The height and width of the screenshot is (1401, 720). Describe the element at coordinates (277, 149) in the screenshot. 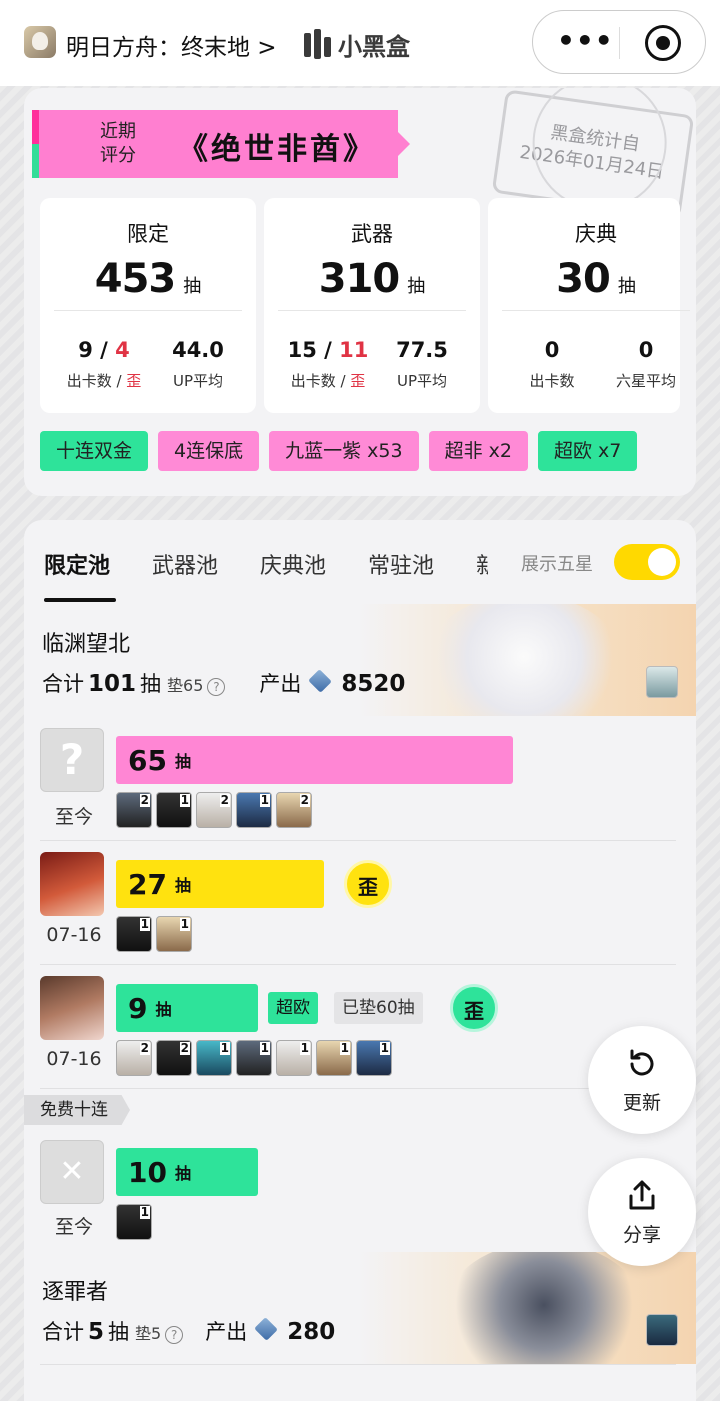

I see `rating-title: 《绝世非酋》` at that location.